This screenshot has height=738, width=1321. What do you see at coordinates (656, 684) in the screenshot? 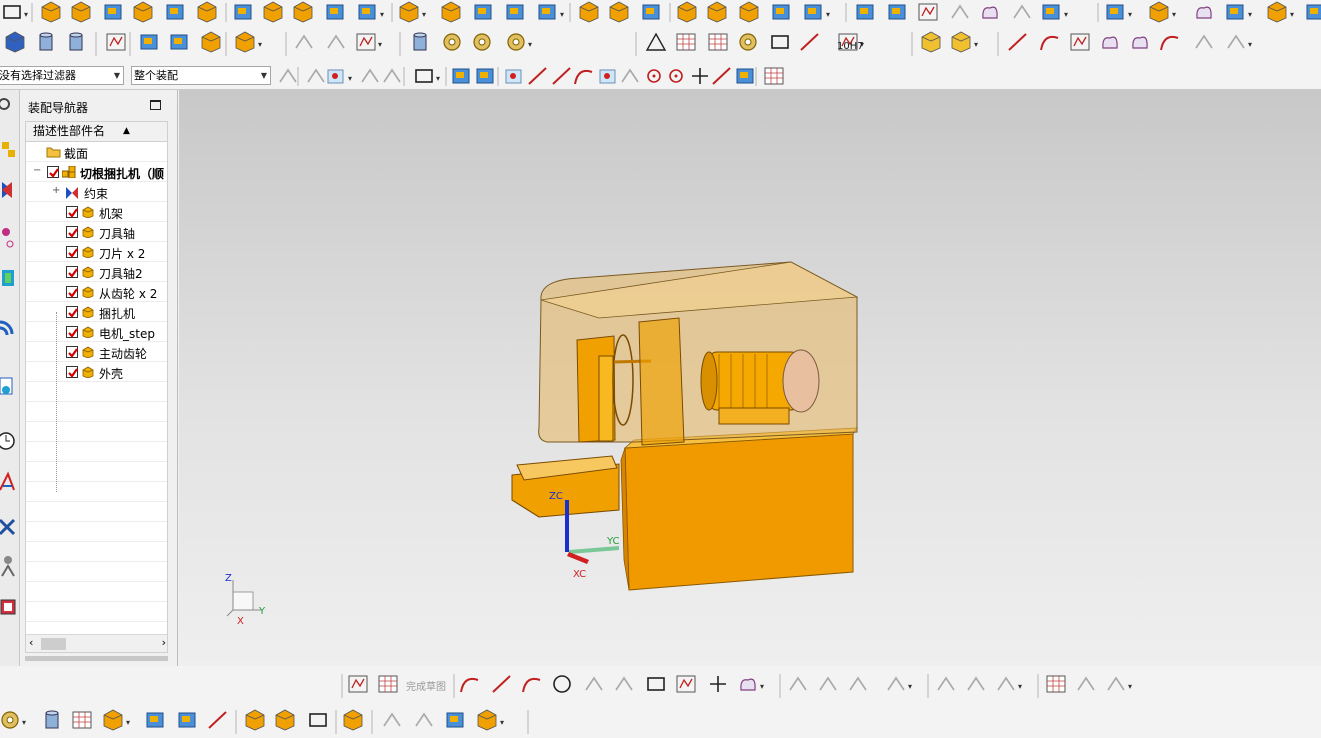
I see `sketch-rectangle-icon` at bounding box center [656, 684].